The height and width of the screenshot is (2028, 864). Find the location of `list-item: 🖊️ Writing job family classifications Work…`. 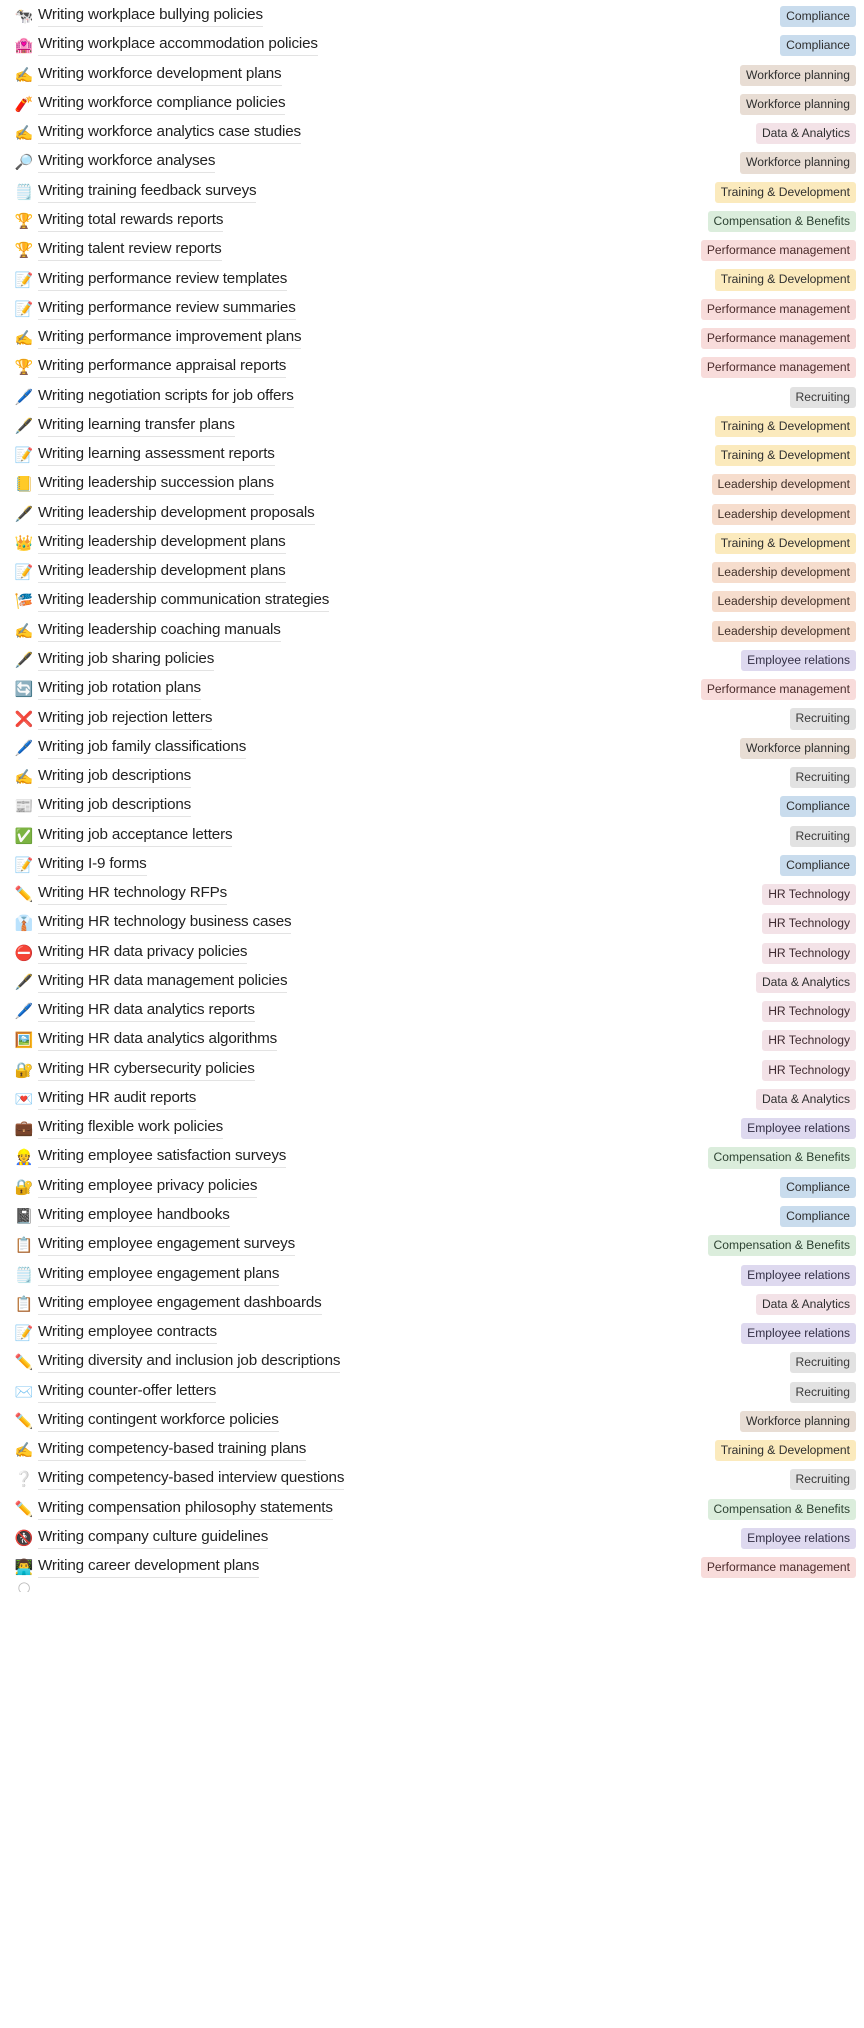

list-item: 🖊️ Writing job family classifications Work… is located at coordinates (432, 748).